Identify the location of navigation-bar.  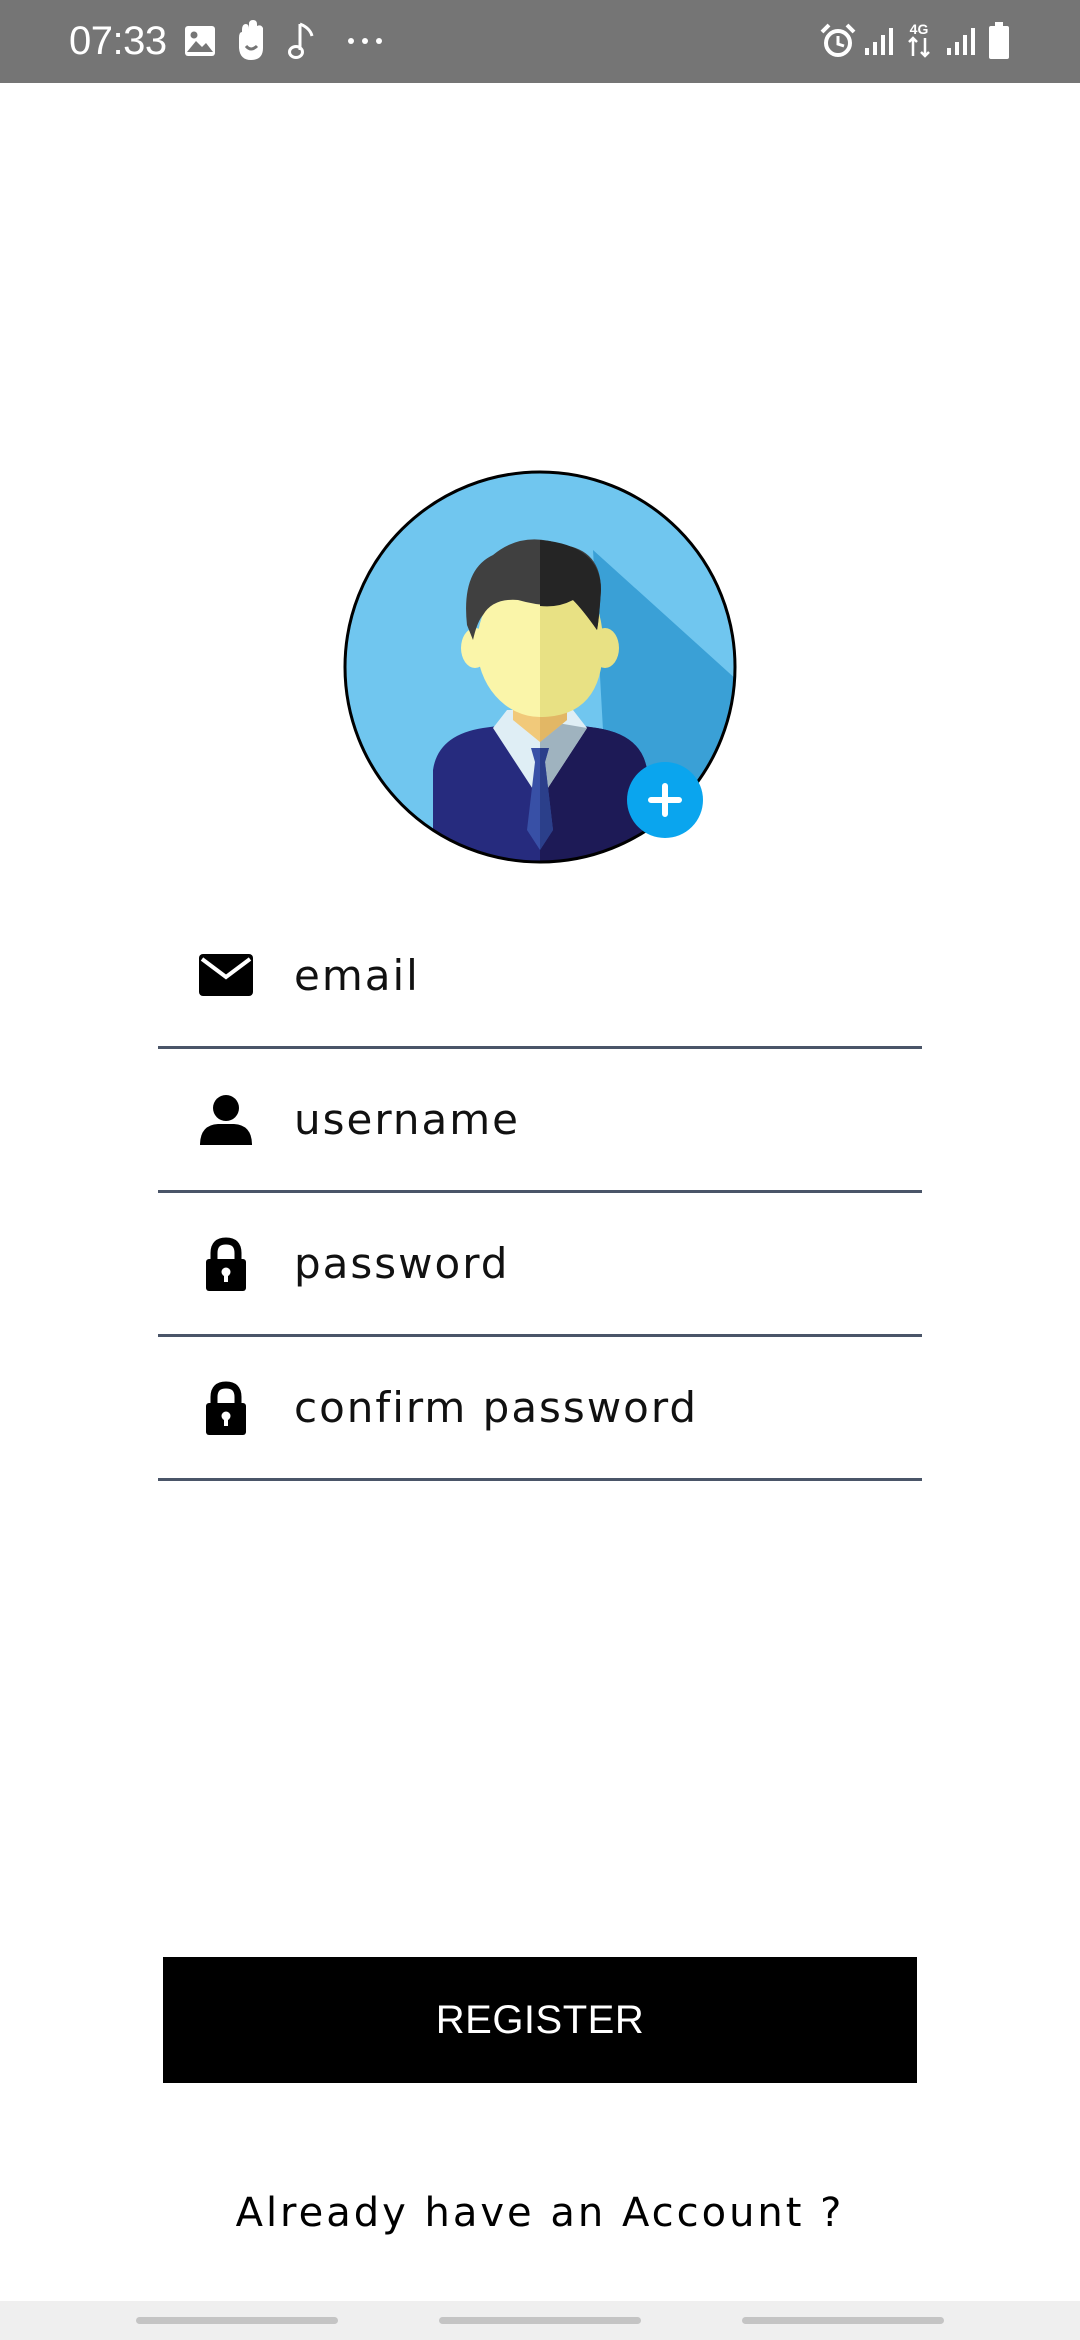
(540, 2320).